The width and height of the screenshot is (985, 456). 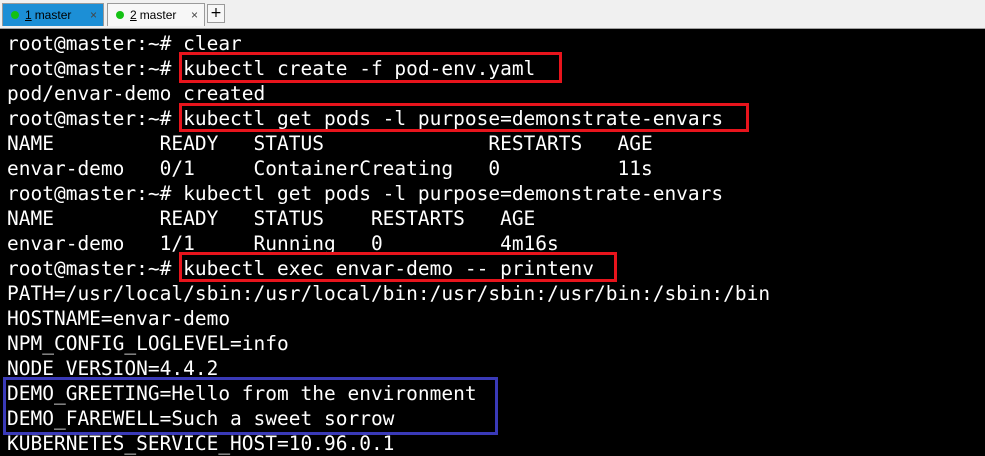 I want to click on tab-master-2: 2 master ×, so click(x=156, y=14).